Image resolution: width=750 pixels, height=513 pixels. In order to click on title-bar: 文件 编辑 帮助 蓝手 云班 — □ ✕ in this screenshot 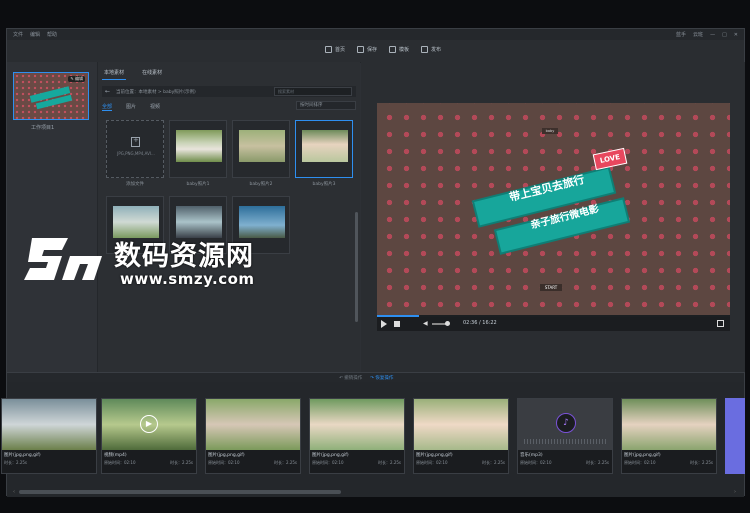, I will do `click(375, 34)`.